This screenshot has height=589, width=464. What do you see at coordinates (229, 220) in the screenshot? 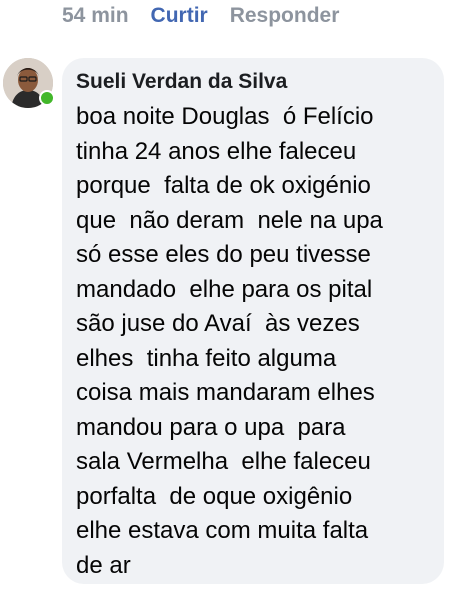
I see `comment-line: que não deram nele na upa` at bounding box center [229, 220].